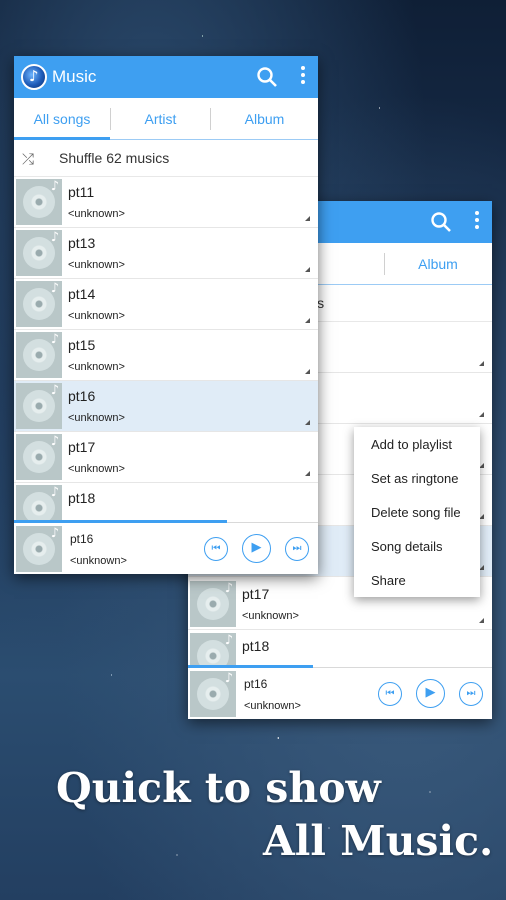  I want to click on tab-bar: All songs Artist Album, so click(166, 119).